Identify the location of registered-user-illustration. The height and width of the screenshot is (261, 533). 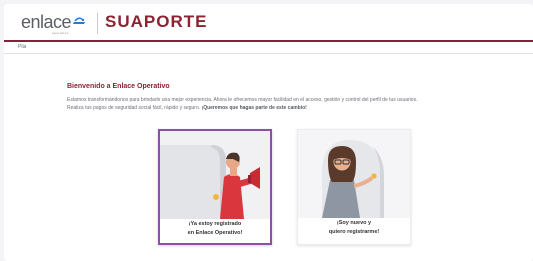
(215, 175).